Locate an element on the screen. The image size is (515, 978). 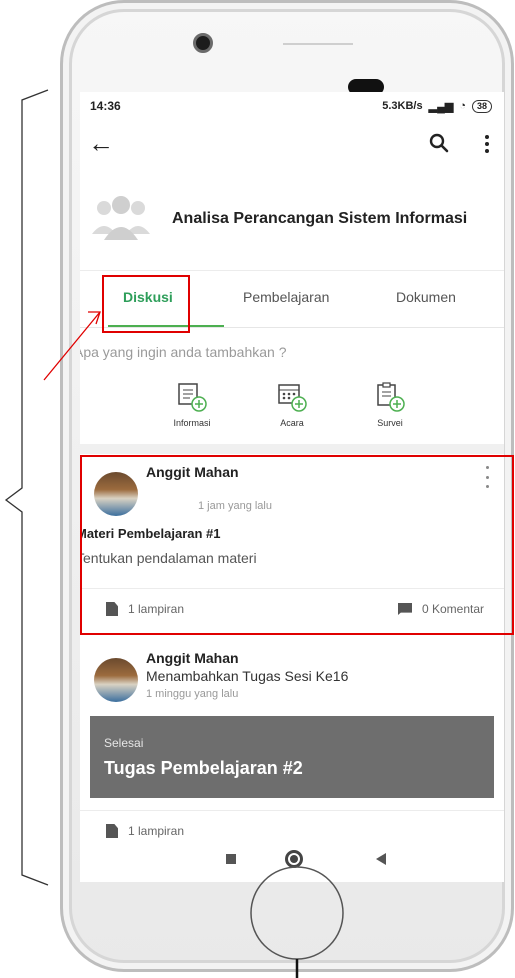
status-indicators: 5.3KB/s ▂▄▆ ◔ 38 is located at coordinates (437, 106).